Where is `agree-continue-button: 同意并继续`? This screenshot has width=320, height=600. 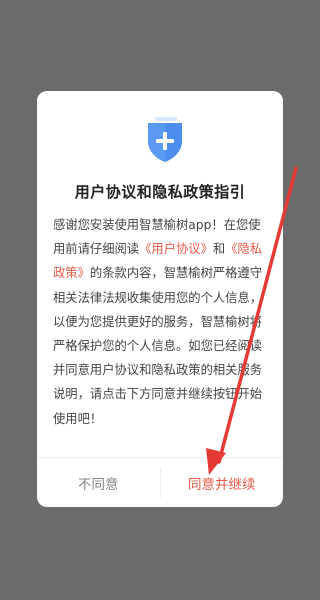
agree-continue-button: 同意并继续 is located at coordinates (222, 482).